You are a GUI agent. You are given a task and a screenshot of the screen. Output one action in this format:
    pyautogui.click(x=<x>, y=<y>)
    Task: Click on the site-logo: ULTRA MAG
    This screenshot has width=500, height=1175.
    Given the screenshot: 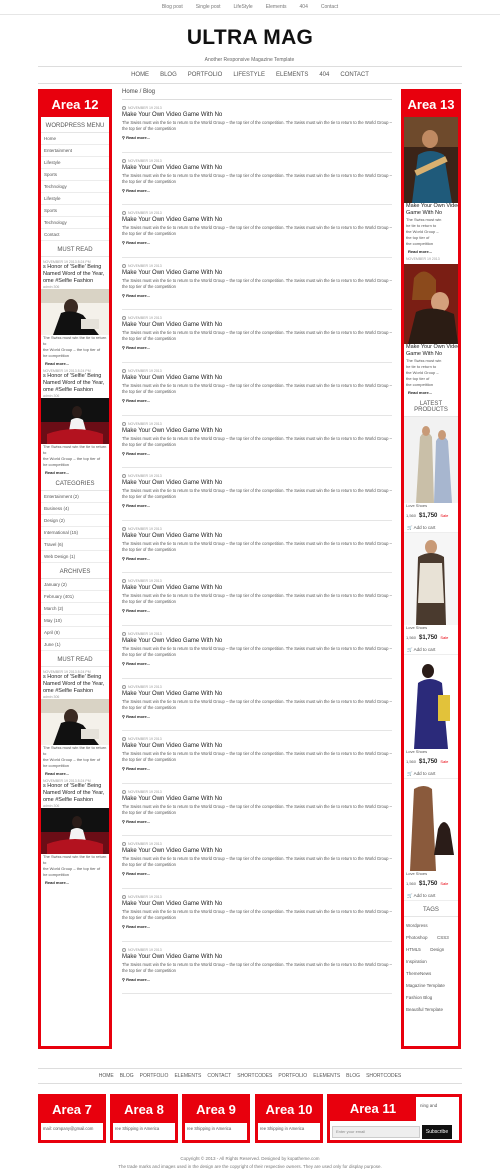 What is the action you would take?
    pyautogui.click(x=250, y=37)
    